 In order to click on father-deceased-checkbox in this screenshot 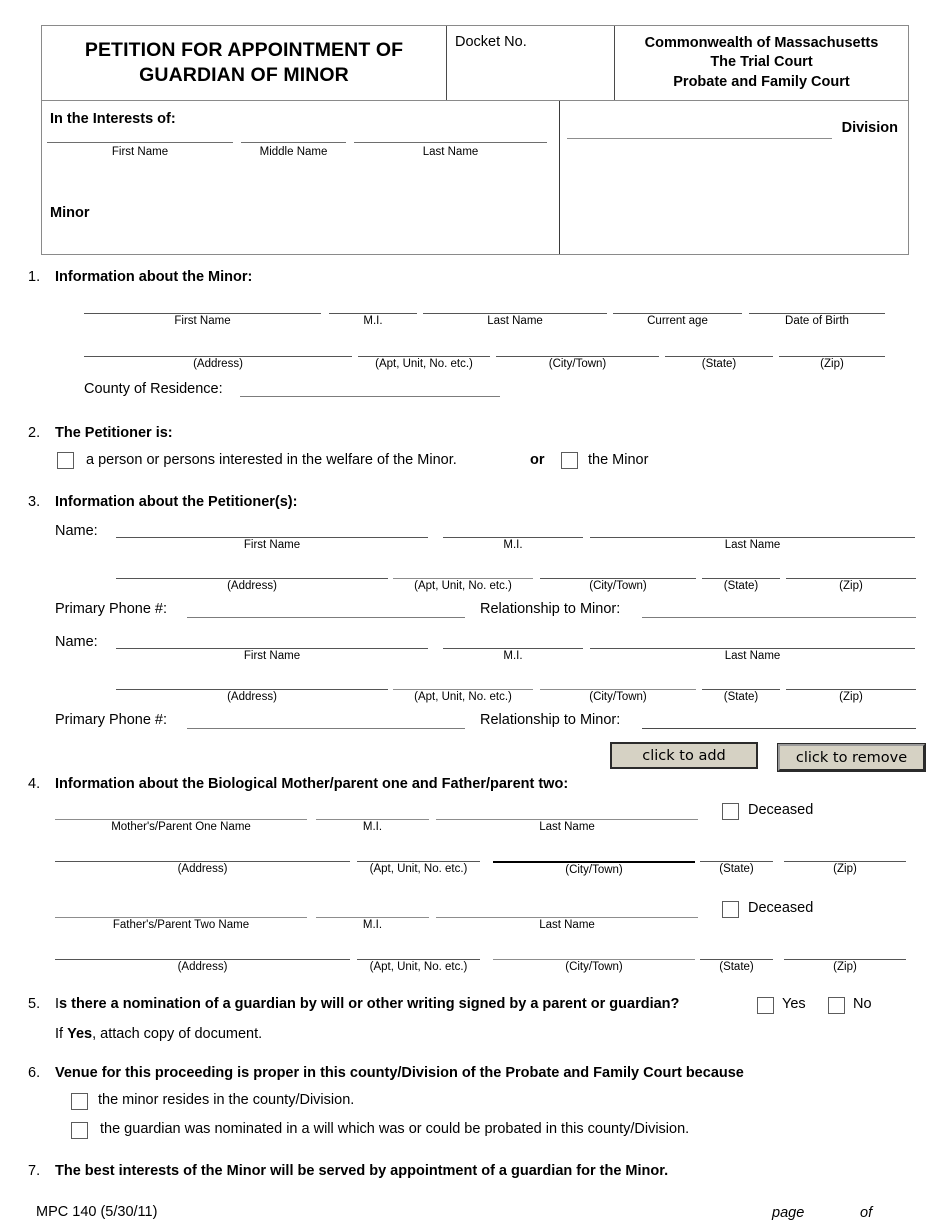, I will do `click(730, 909)`.